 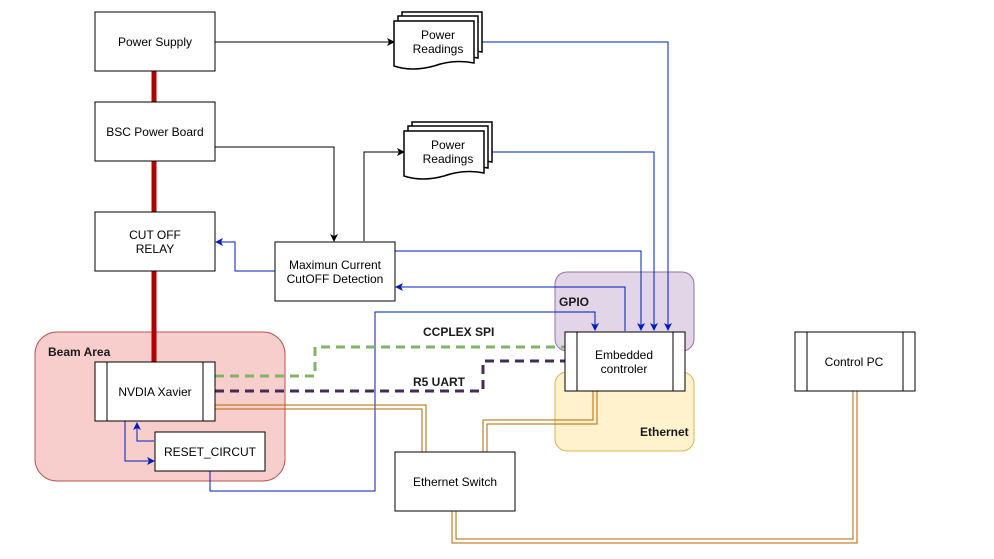 What do you see at coordinates (438, 49) in the screenshot?
I see `power-readings-1-line2: Readings` at bounding box center [438, 49].